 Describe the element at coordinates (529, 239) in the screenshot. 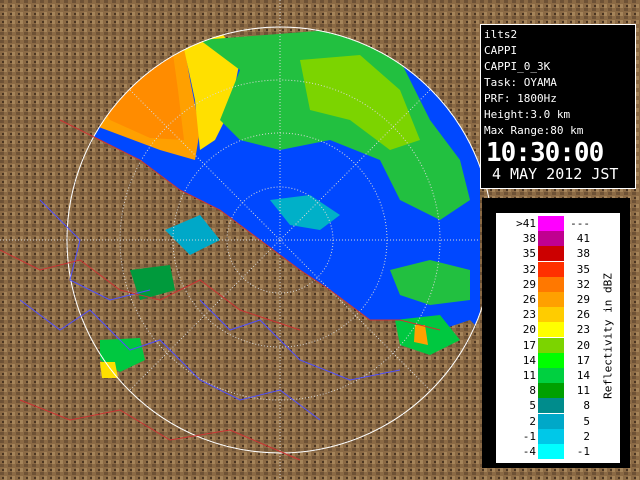

I see `legend-low-value: 38` at that location.